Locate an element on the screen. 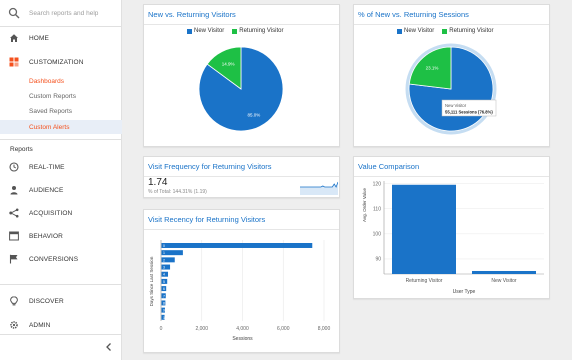 The width and height of the screenshot is (572, 360). pie-slice-label: 23.1% is located at coordinates (432, 68).